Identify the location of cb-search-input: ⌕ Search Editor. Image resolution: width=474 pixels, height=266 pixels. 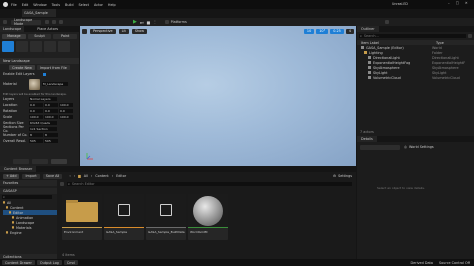
(209, 183).